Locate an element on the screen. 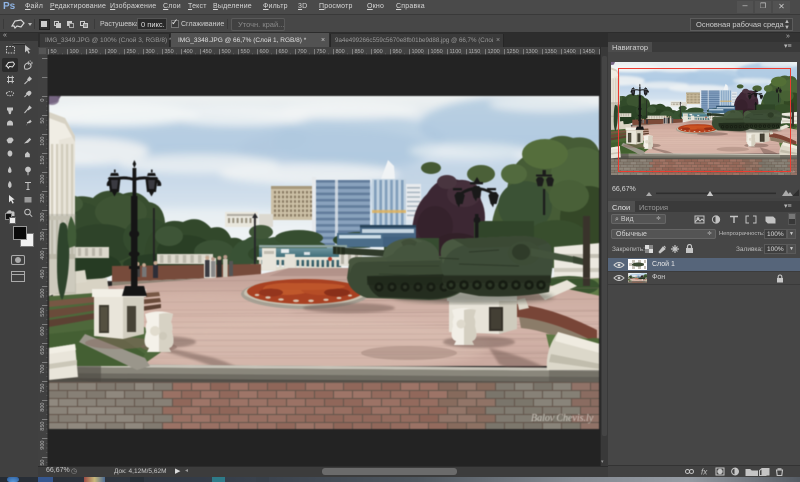 Image resolution: width=800 pixels, height=482 pixels. svg-text: 1300 is located at coordinates (532, 52).